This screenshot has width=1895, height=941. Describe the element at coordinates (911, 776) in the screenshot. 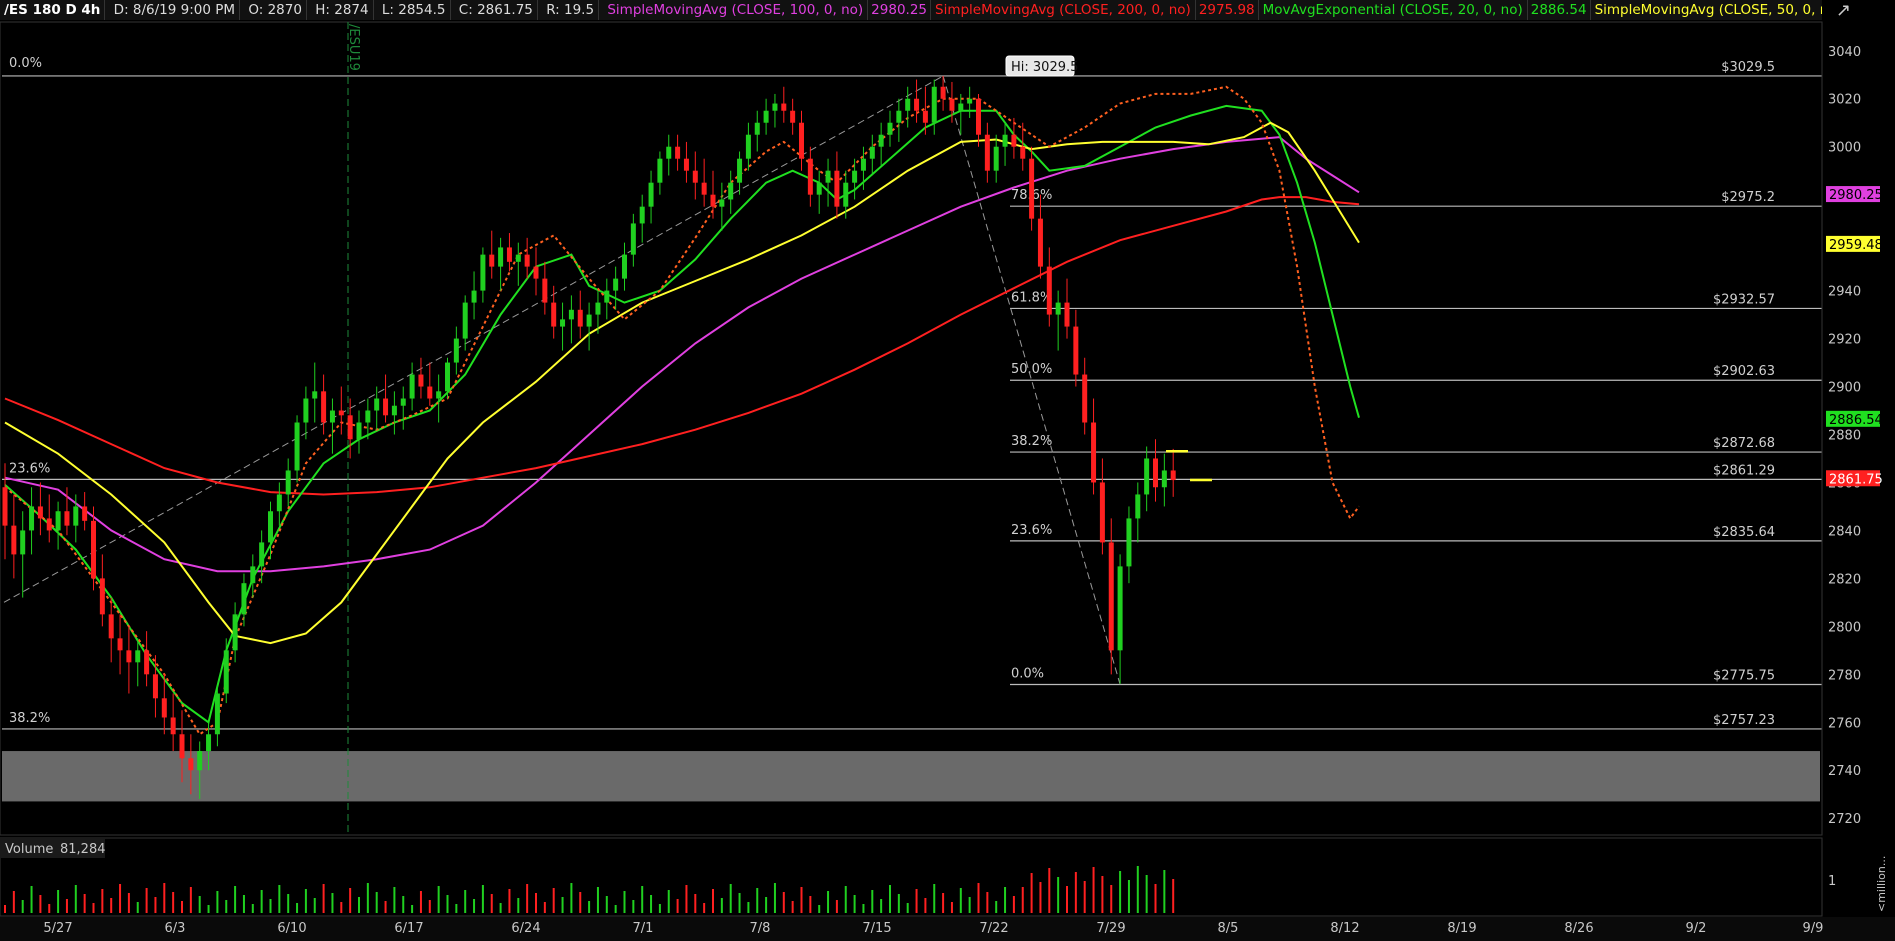

I see `gray-zone-rect` at that location.